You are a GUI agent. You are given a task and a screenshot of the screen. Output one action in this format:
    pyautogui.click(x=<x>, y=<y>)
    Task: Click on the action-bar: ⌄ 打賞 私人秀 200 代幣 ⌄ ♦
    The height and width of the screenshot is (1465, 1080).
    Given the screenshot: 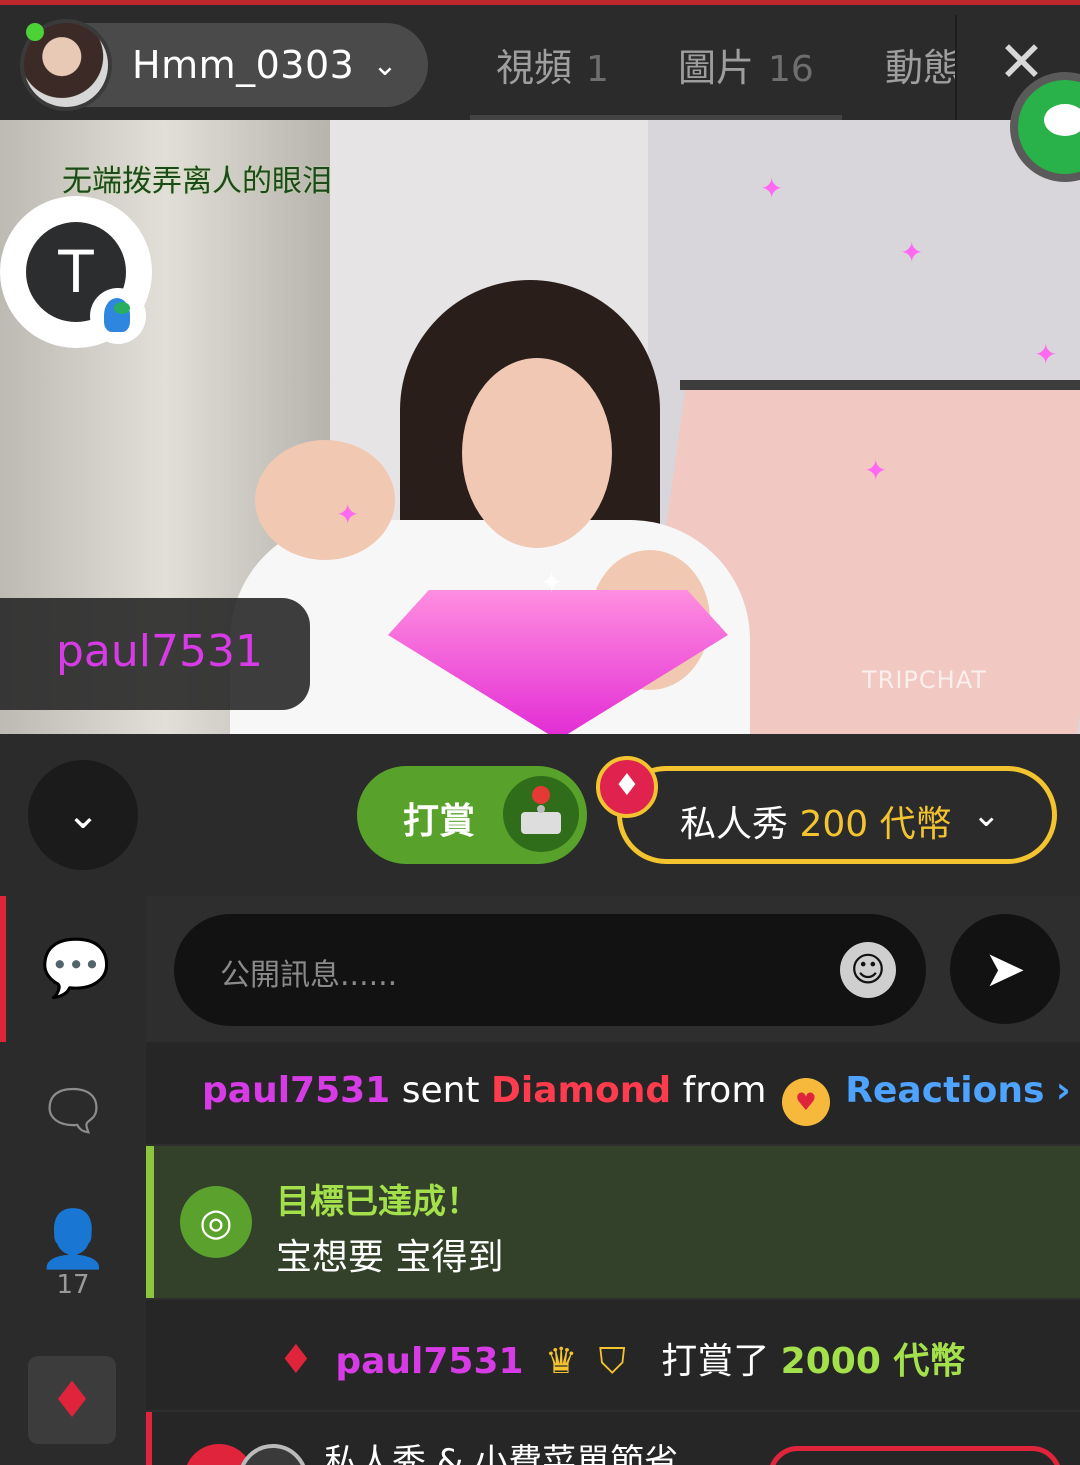 What is the action you would take?
    pyautogui.click(x=540, y=815)
    